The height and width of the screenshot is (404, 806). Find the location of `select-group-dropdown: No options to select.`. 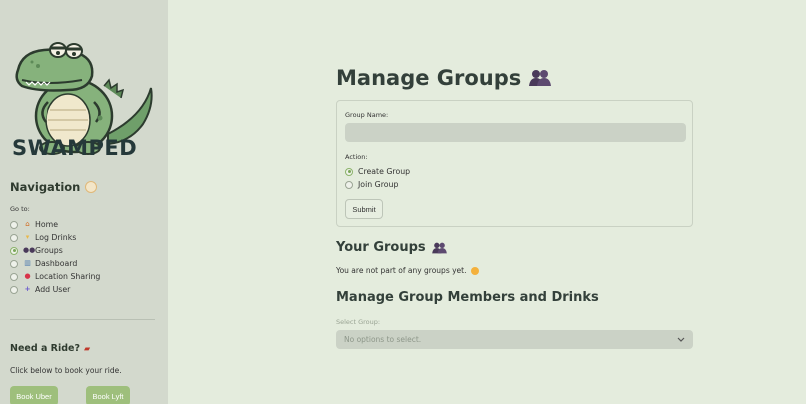

select-group-dropdown: No options to select. is located at coordinates (514, 339).